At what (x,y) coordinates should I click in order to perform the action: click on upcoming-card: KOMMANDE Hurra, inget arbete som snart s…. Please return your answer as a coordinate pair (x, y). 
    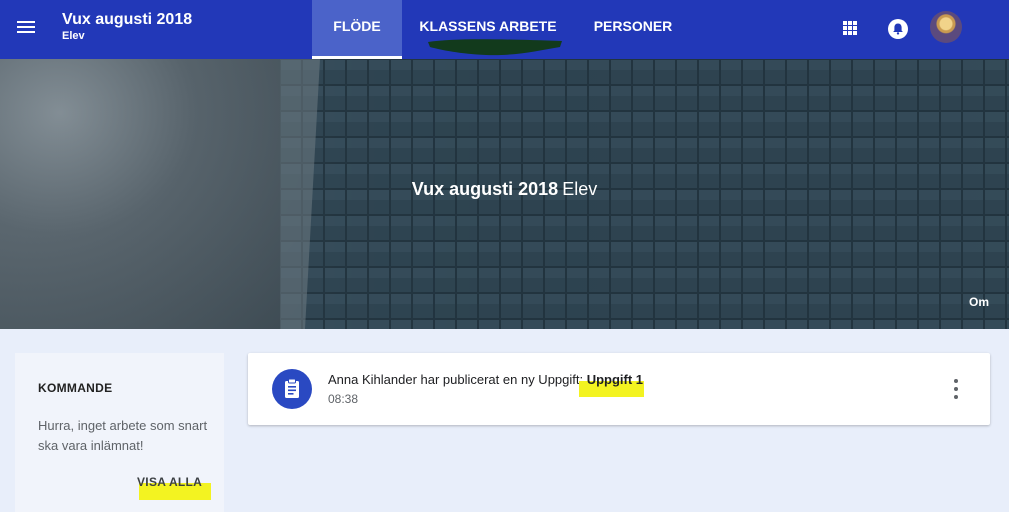
    Looking at the image, I should click on (119, 432).